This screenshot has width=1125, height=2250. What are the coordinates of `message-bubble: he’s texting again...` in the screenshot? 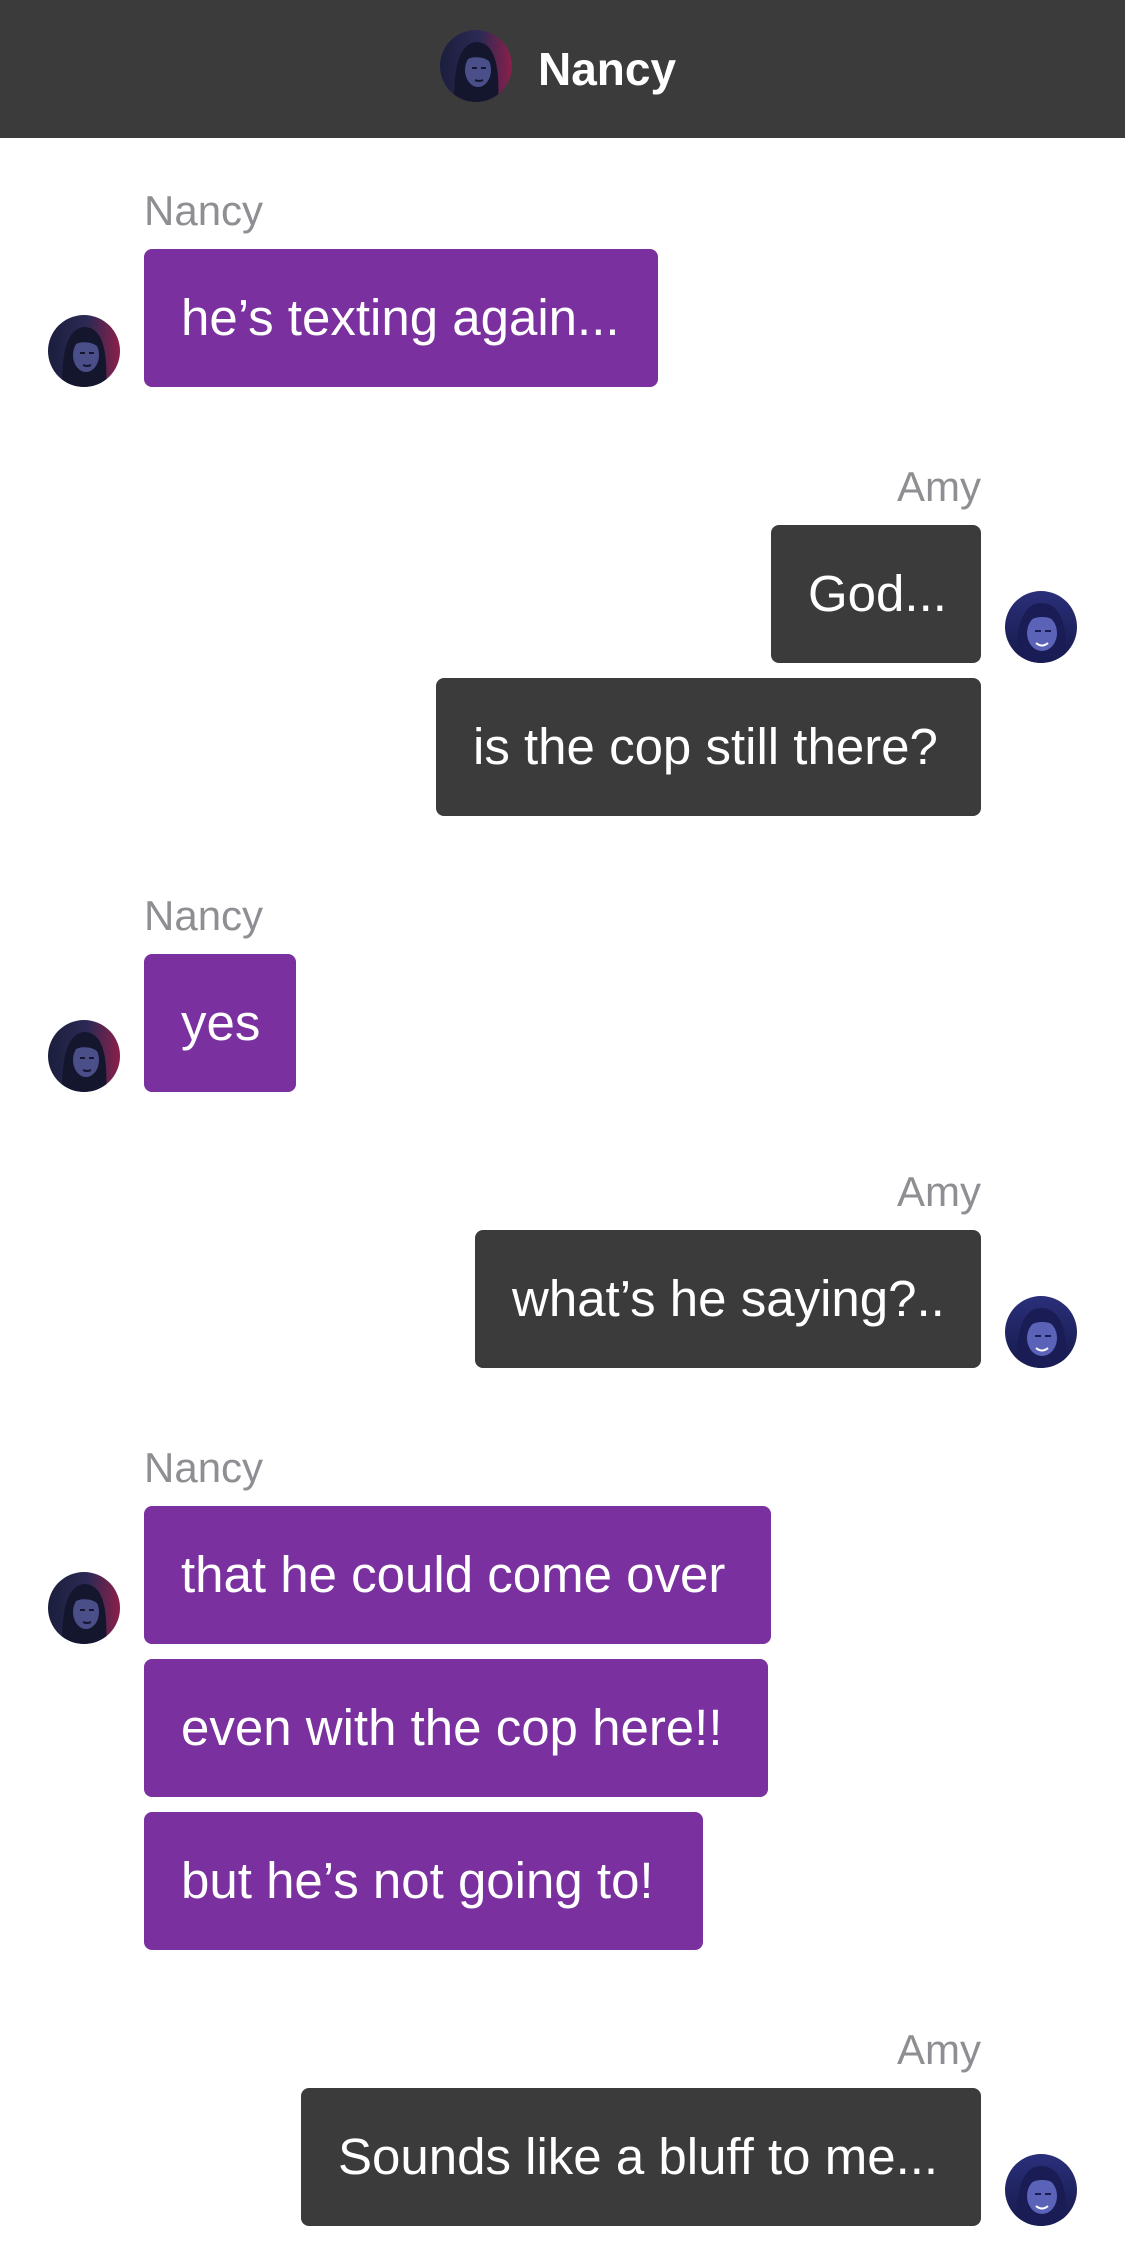 It's located at (401, 318).